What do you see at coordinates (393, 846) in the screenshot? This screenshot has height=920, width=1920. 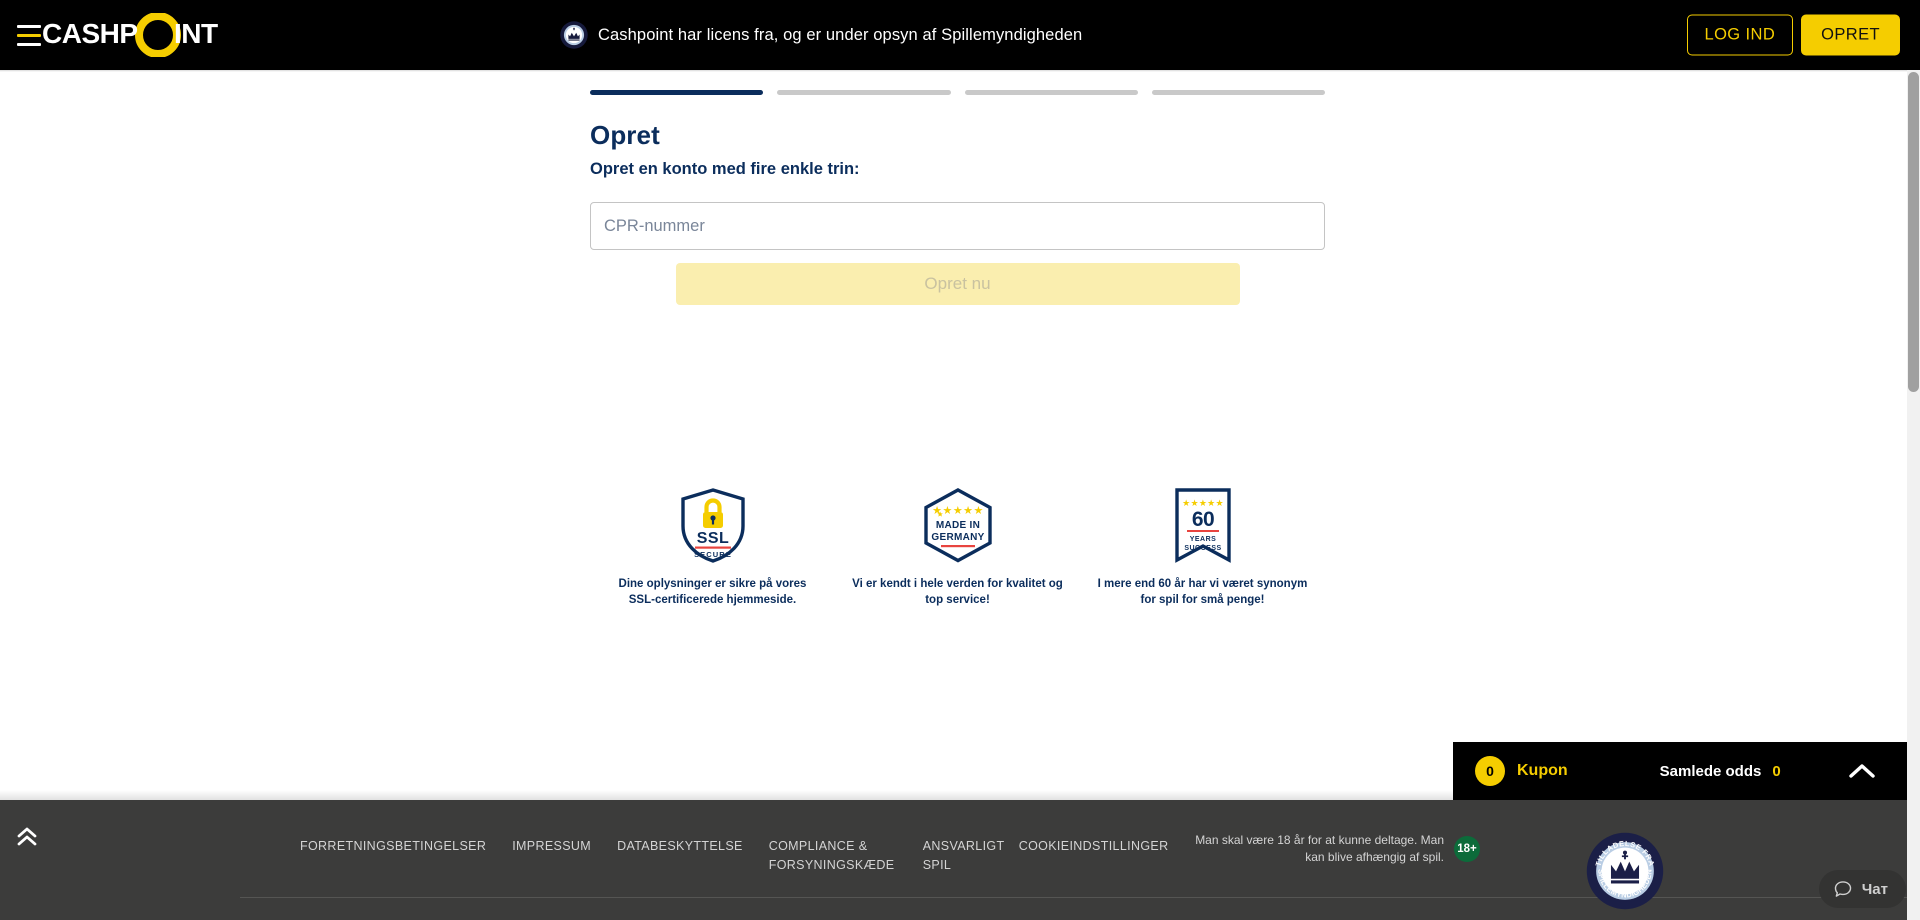 I see `footer-link-terms: FORRETNINGSBETINGELSER` at bounding box center [393, 846].